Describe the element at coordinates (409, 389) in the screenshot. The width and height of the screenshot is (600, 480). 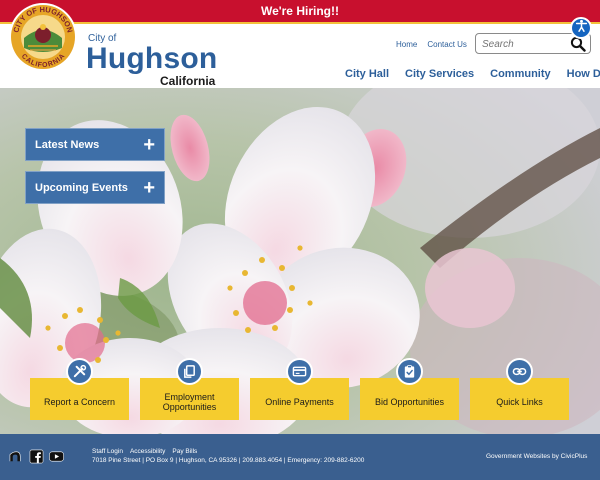
I see `bid-opportunities-button: Bid Opportunities` at that location.